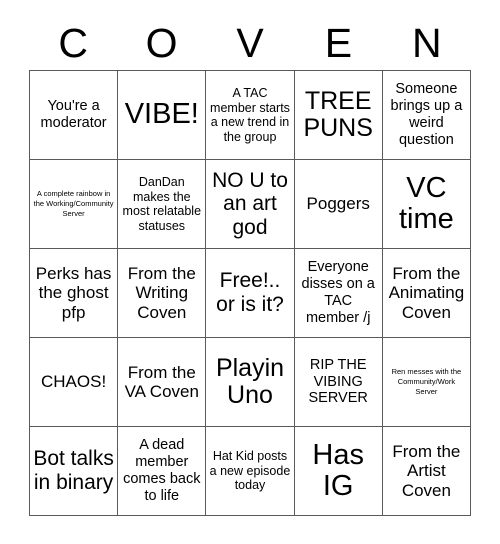 The width and height of the screenshot is (500, 544). I want to click on bingo-cell-label: You're a moderator, so click(73, 114).